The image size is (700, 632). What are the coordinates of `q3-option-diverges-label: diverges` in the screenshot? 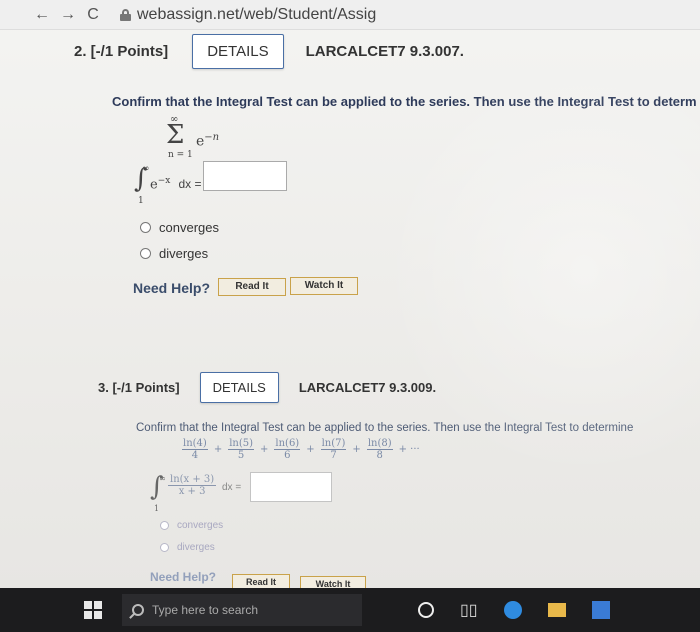 It's located at (196, 547).